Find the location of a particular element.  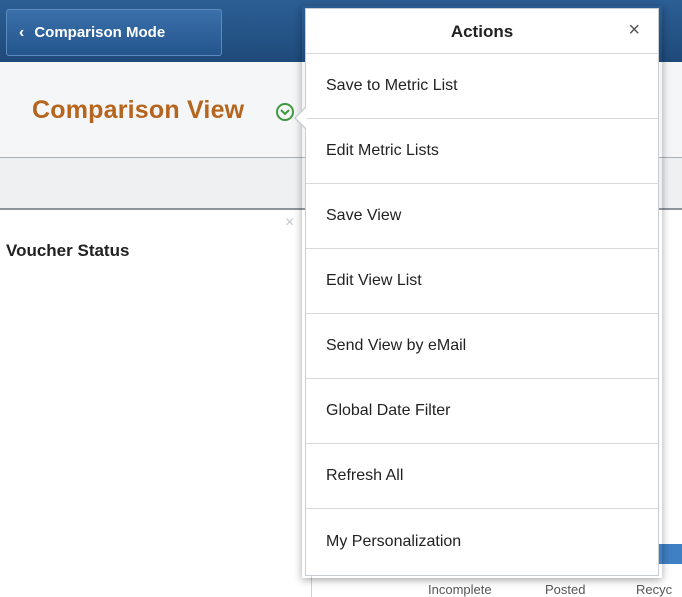

menu-item-my-personalization: My Personalization is located at coordinates (482, 541).